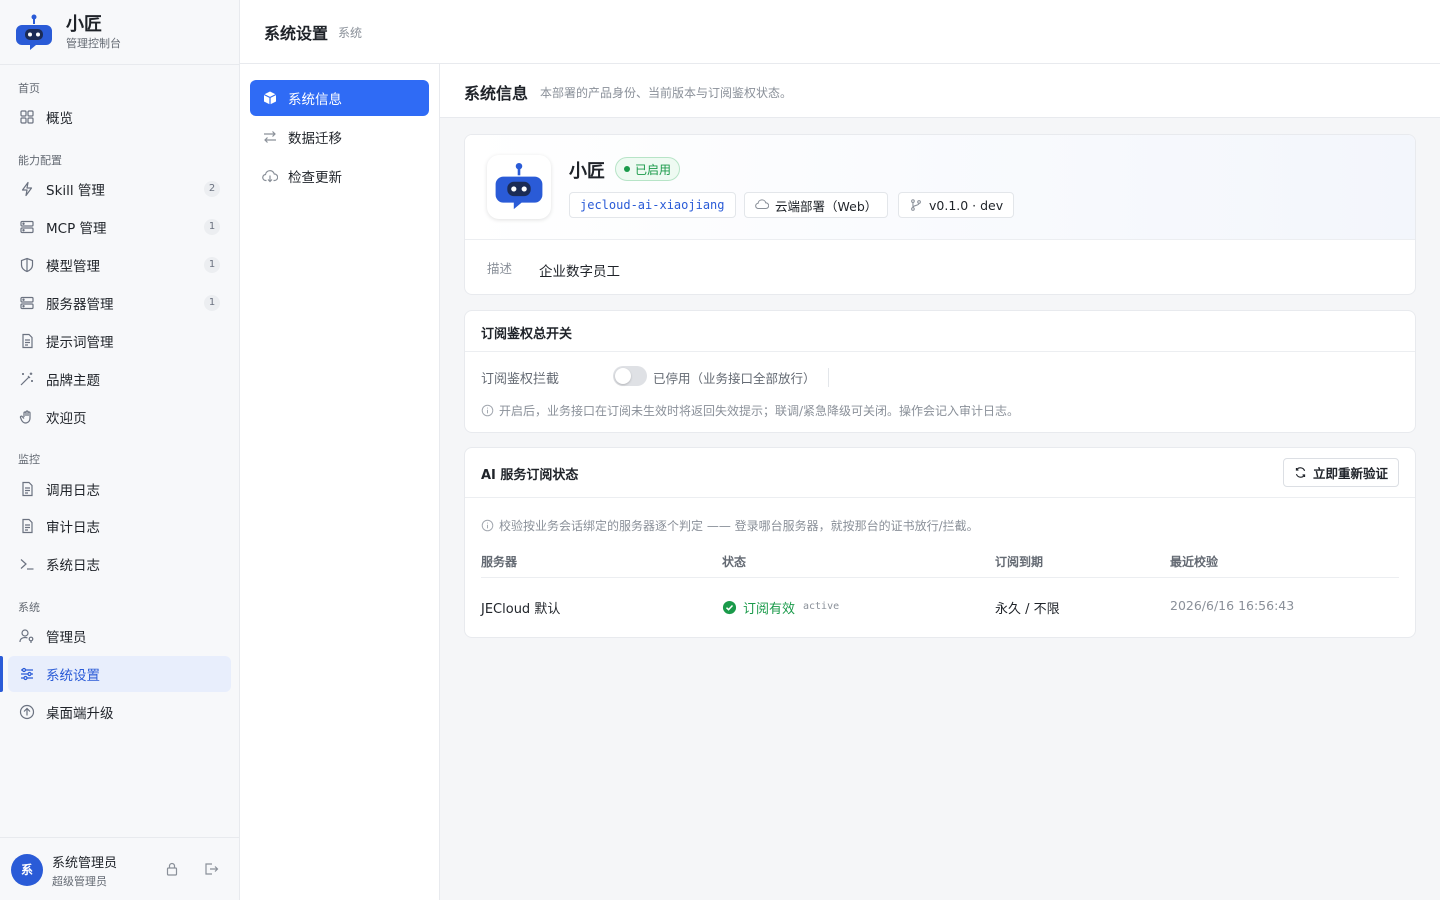  Describe the element at coordinates (119, 564) in the screenshot. I see `sidebar-item-system-log: 系统日志` at that location.